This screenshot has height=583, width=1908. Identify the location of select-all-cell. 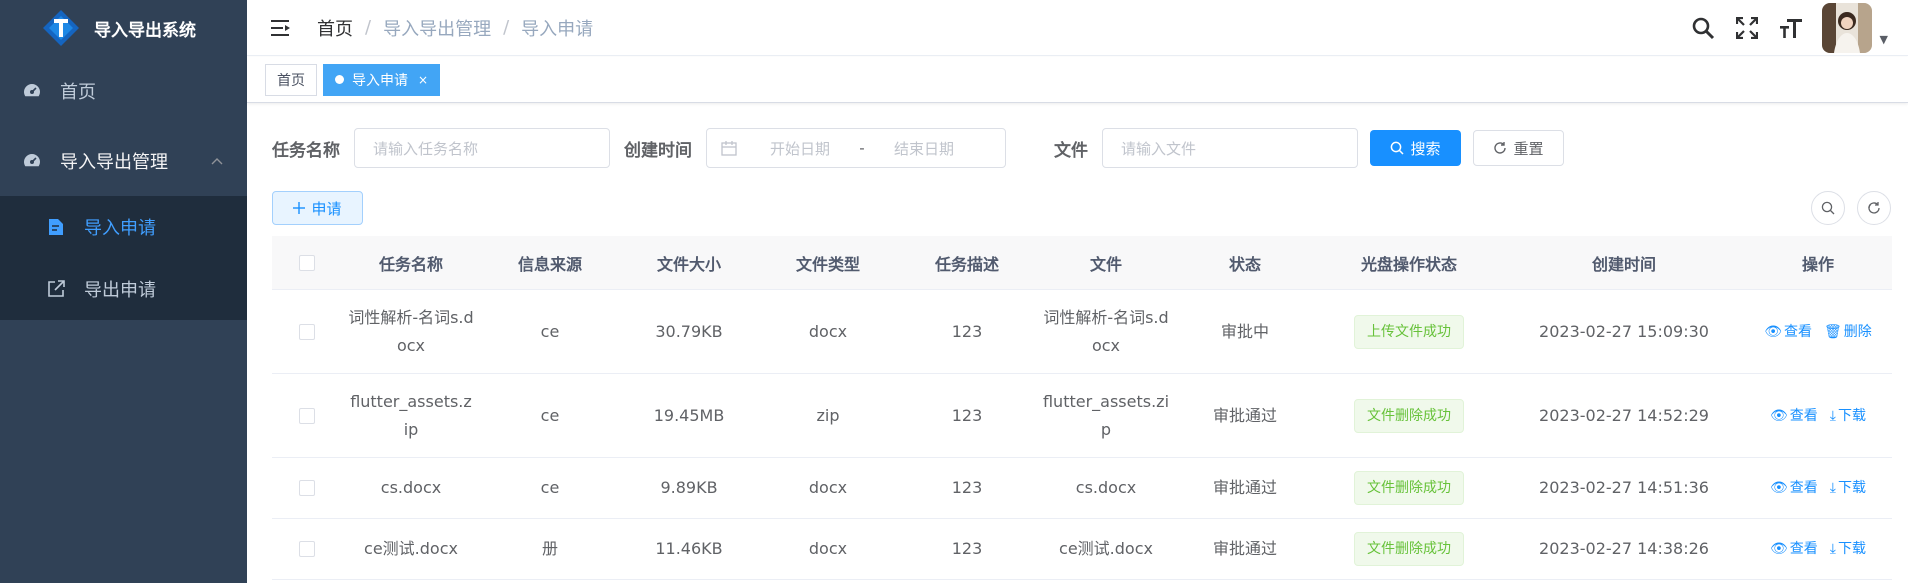
(307, 262).